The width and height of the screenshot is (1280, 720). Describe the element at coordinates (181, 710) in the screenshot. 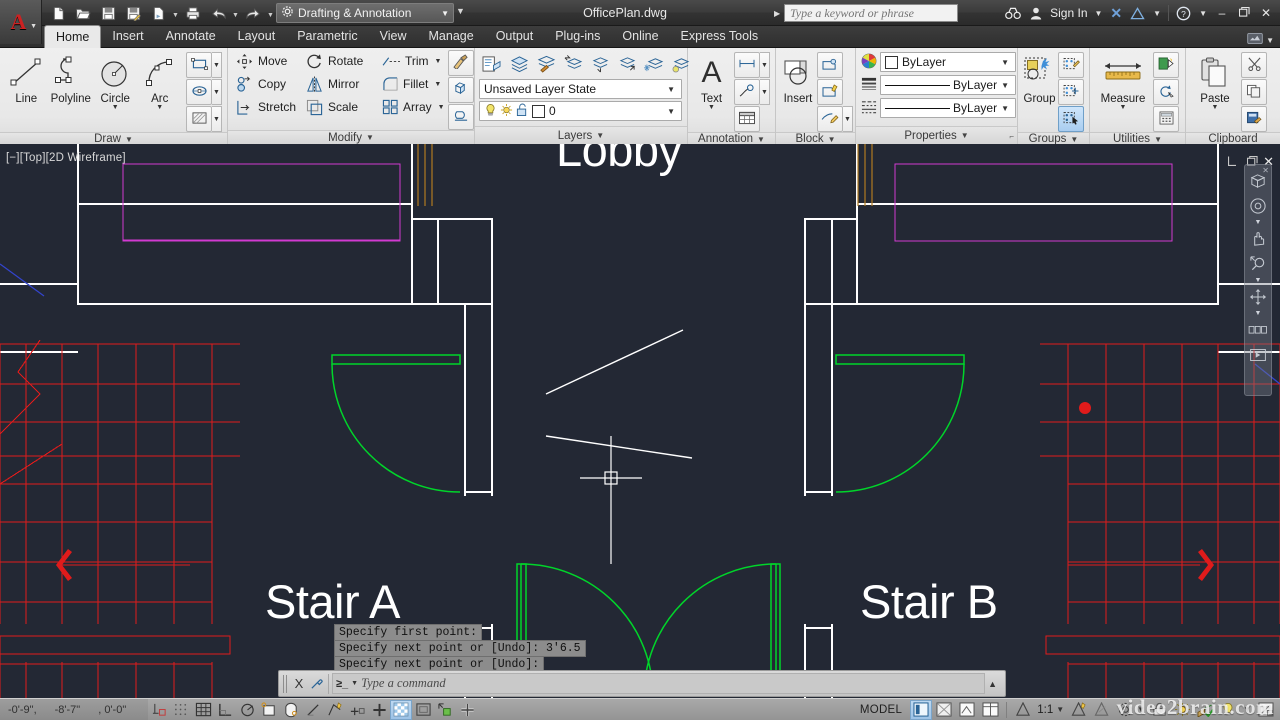

I see `snap-mode-toggle` at that location.